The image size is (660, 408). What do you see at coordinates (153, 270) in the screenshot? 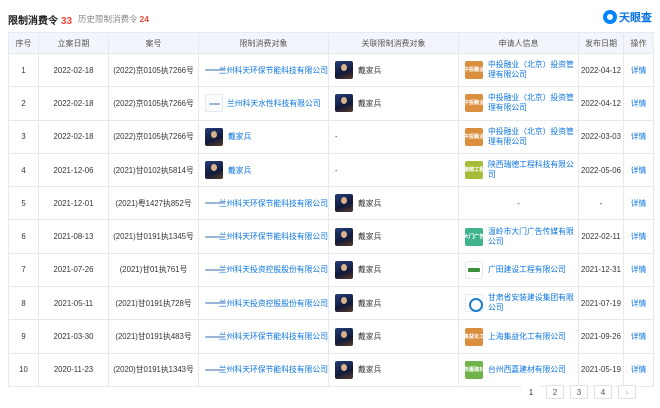
I see `case-number: (2021)甘01执761号` at bounding box center [153, 270].